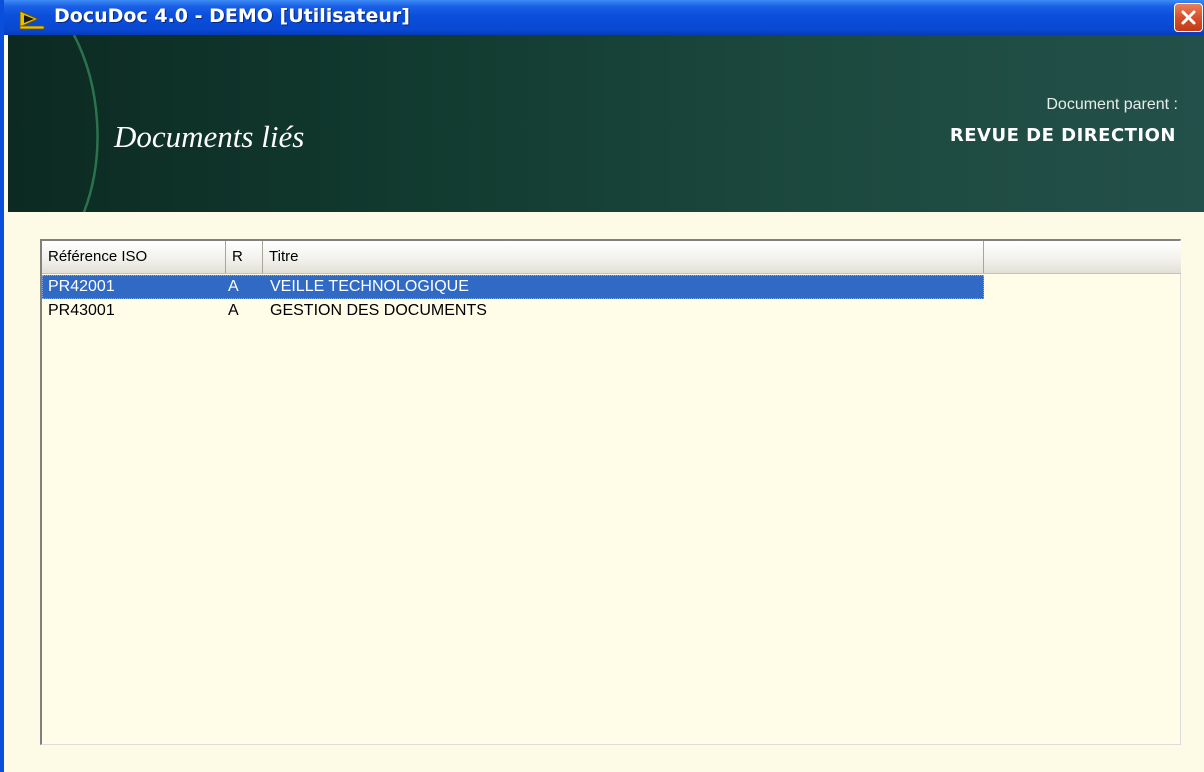  Describe the element at coordinates (623, 257) in the screenshot. I see `column-header-title: Titre` at that location.